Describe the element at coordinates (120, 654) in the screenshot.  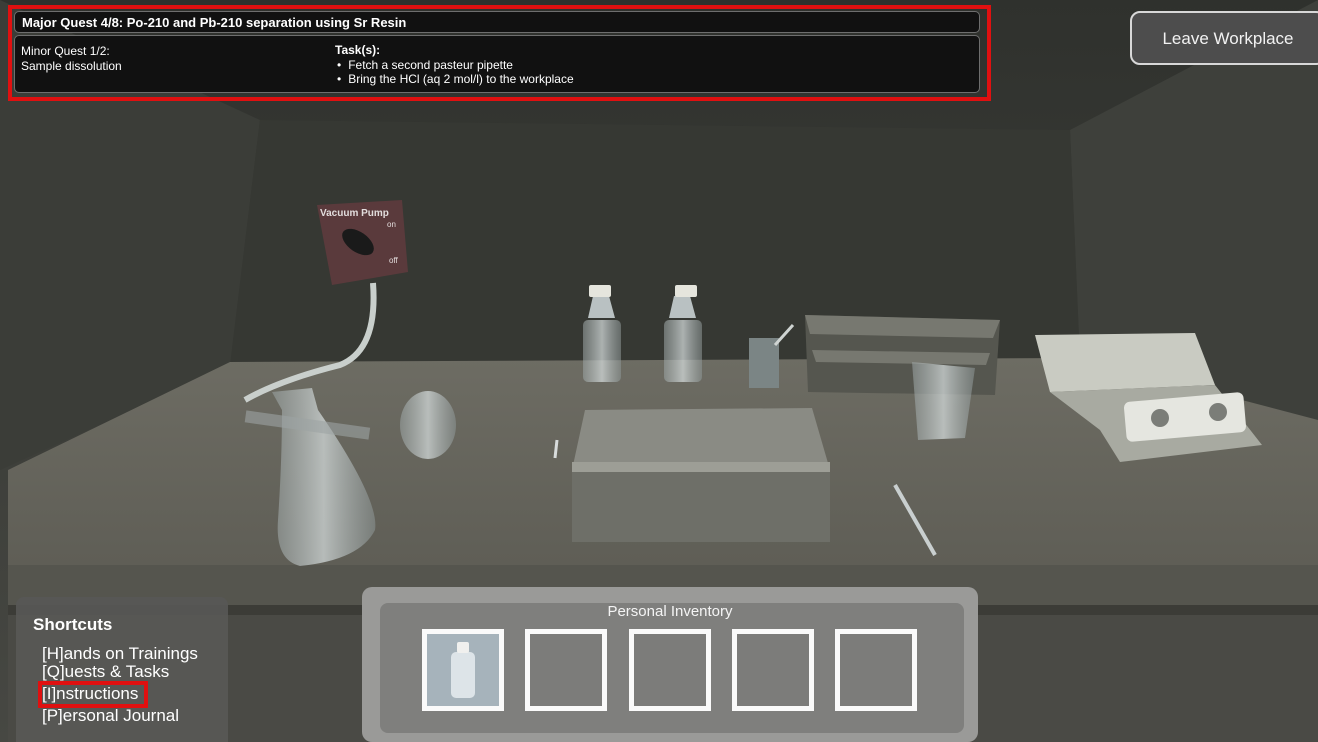
I see `shortcut-hands-on-trainings: [H]ands on Trainings` at that location.